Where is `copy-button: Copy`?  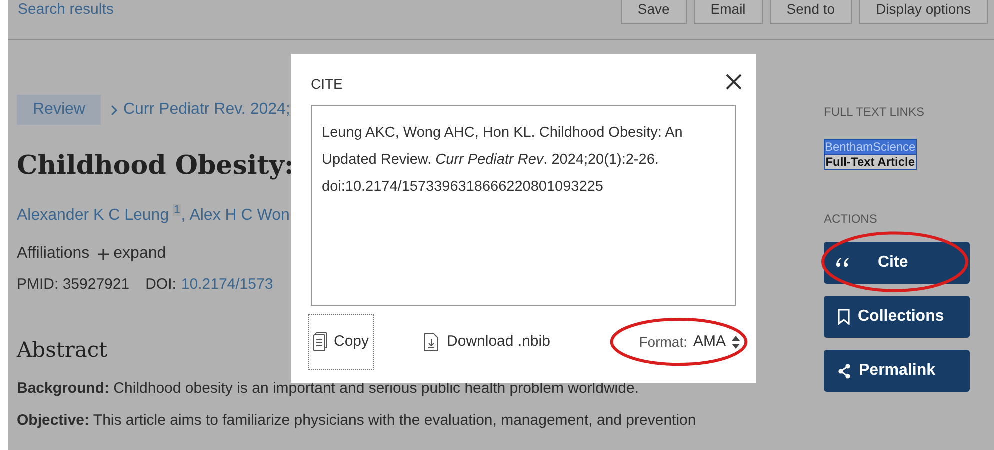 copy-button: Copy is located at coordinates (341, 342).